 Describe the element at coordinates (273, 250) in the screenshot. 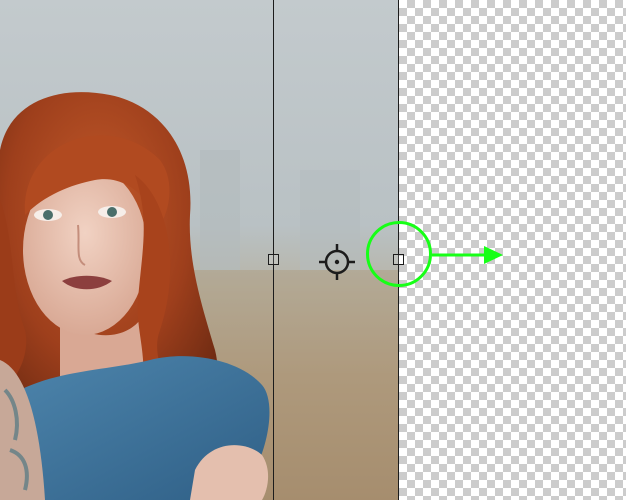

I see `bounding-box-left-edge` at that location.